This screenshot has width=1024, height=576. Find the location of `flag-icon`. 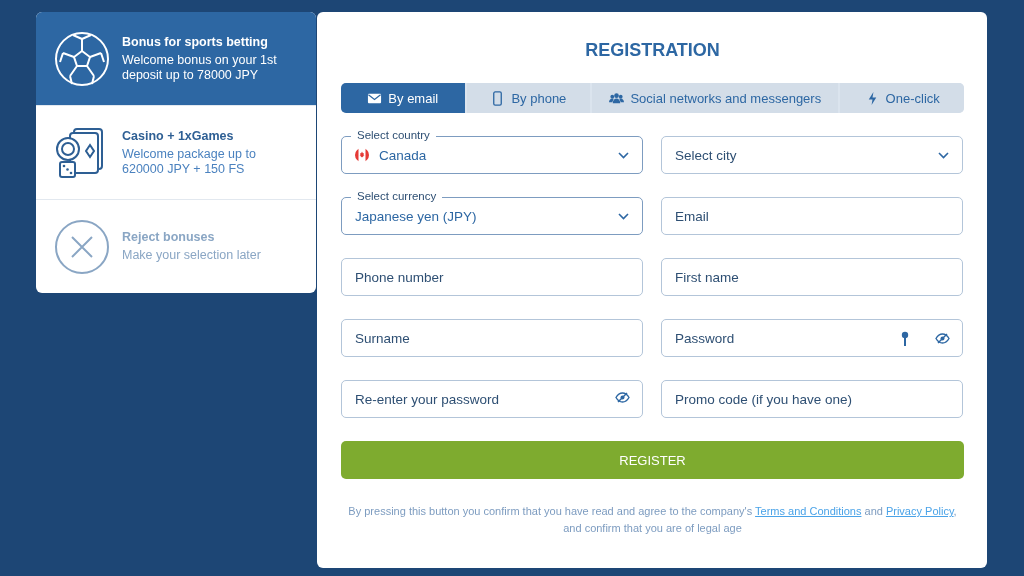

flag-icon is located at coordinates (362, 155).